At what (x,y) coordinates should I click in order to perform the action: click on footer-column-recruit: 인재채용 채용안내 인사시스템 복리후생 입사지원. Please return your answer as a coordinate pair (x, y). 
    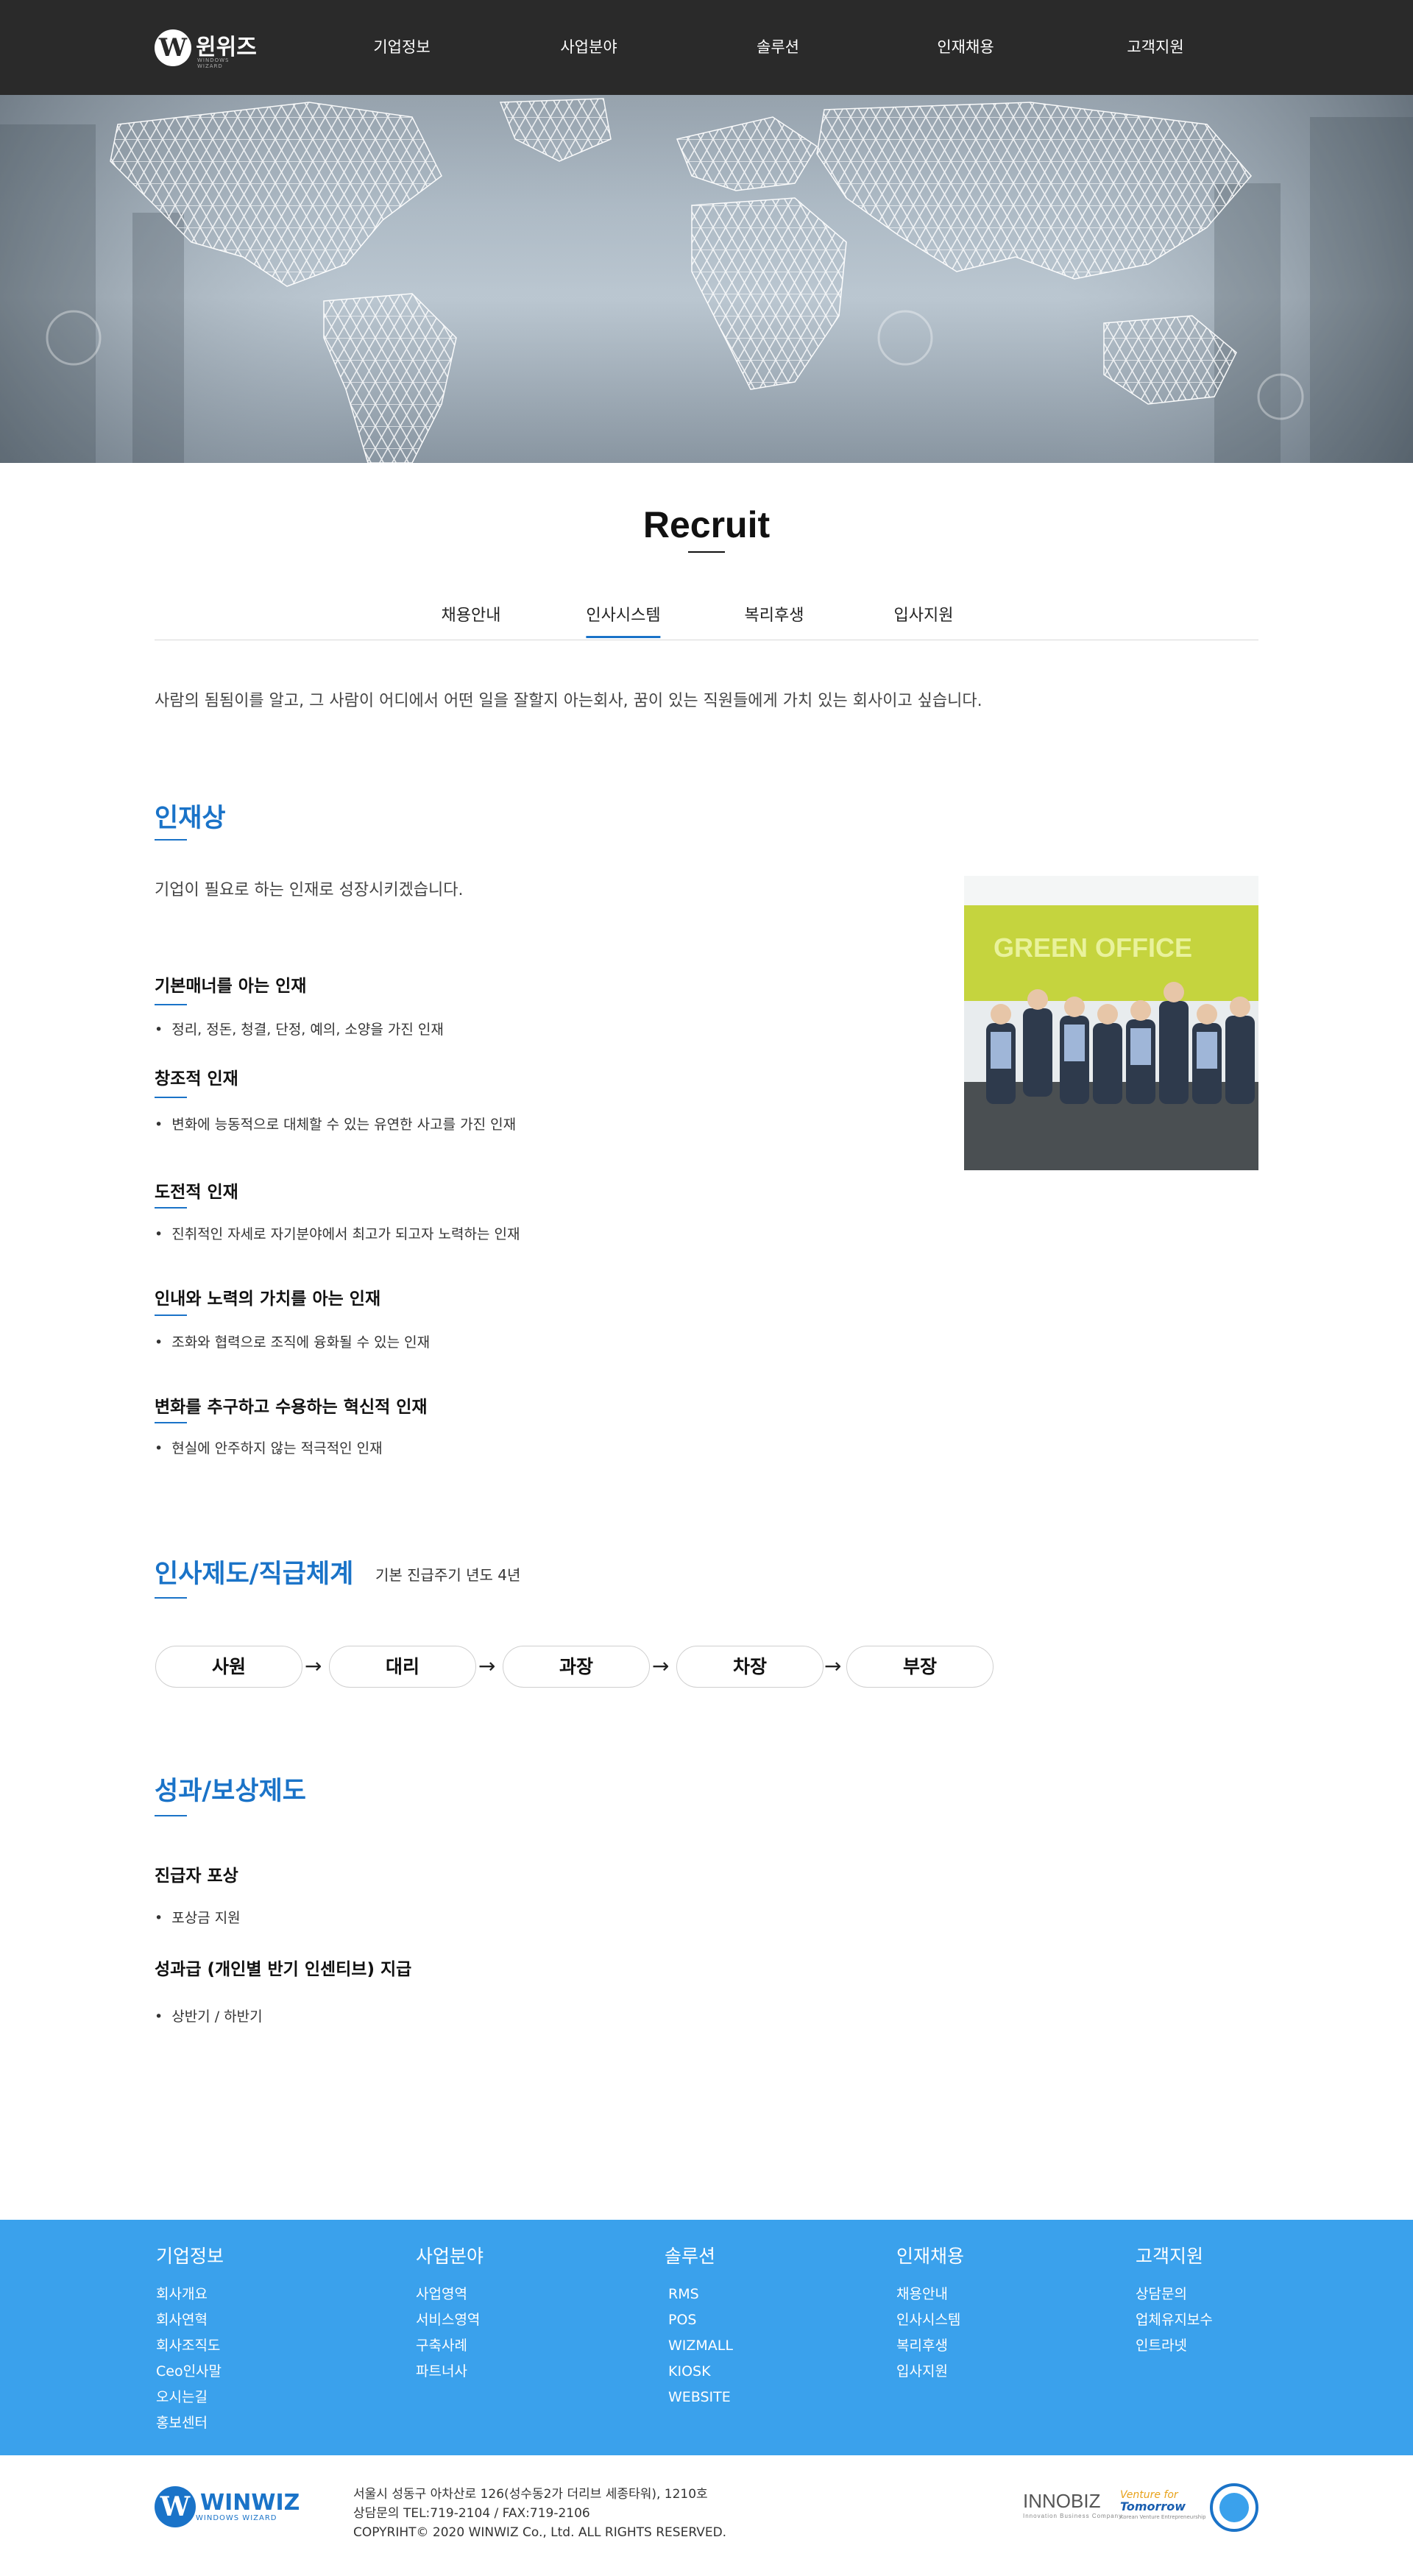
    Looking at the image, I should click on (930, 2313).